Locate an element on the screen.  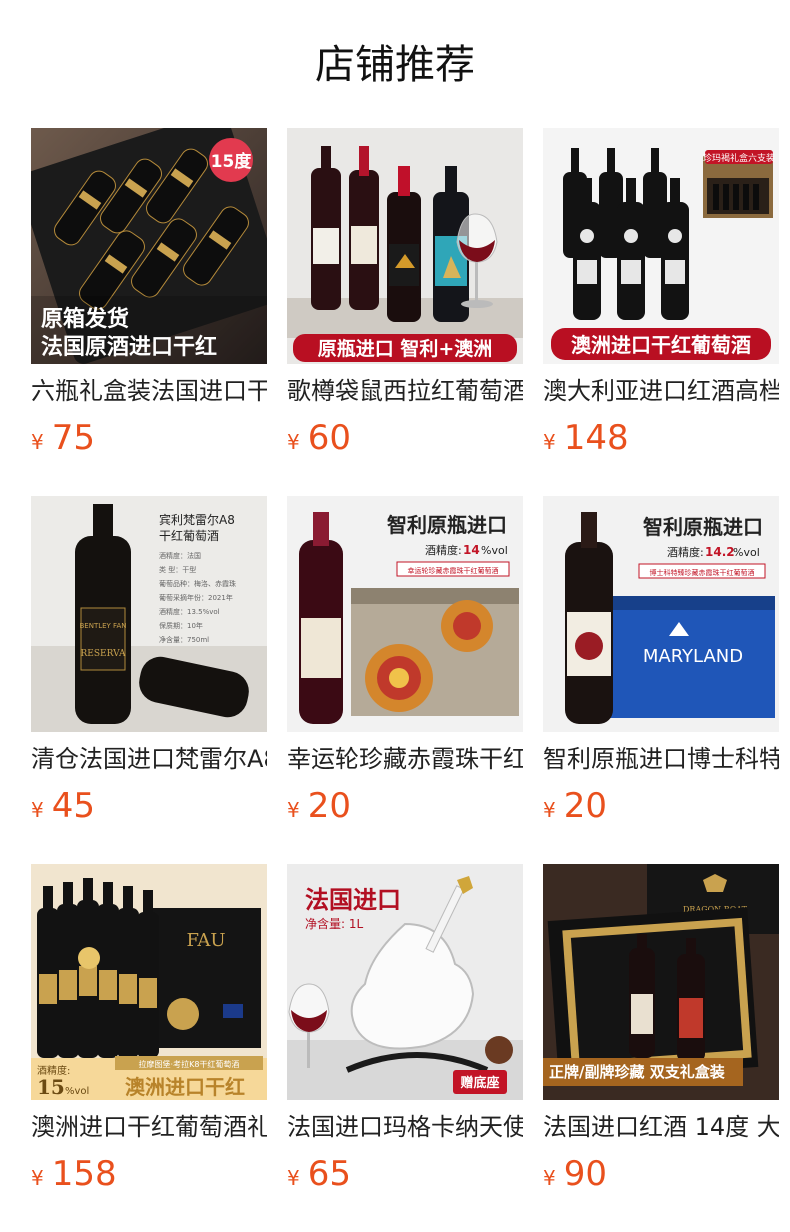
product-card: 法国进口 净含量: 1L 赠底座 法国进口玛格卡纳天使 ¥65 is located at coordinates (405, 1029).